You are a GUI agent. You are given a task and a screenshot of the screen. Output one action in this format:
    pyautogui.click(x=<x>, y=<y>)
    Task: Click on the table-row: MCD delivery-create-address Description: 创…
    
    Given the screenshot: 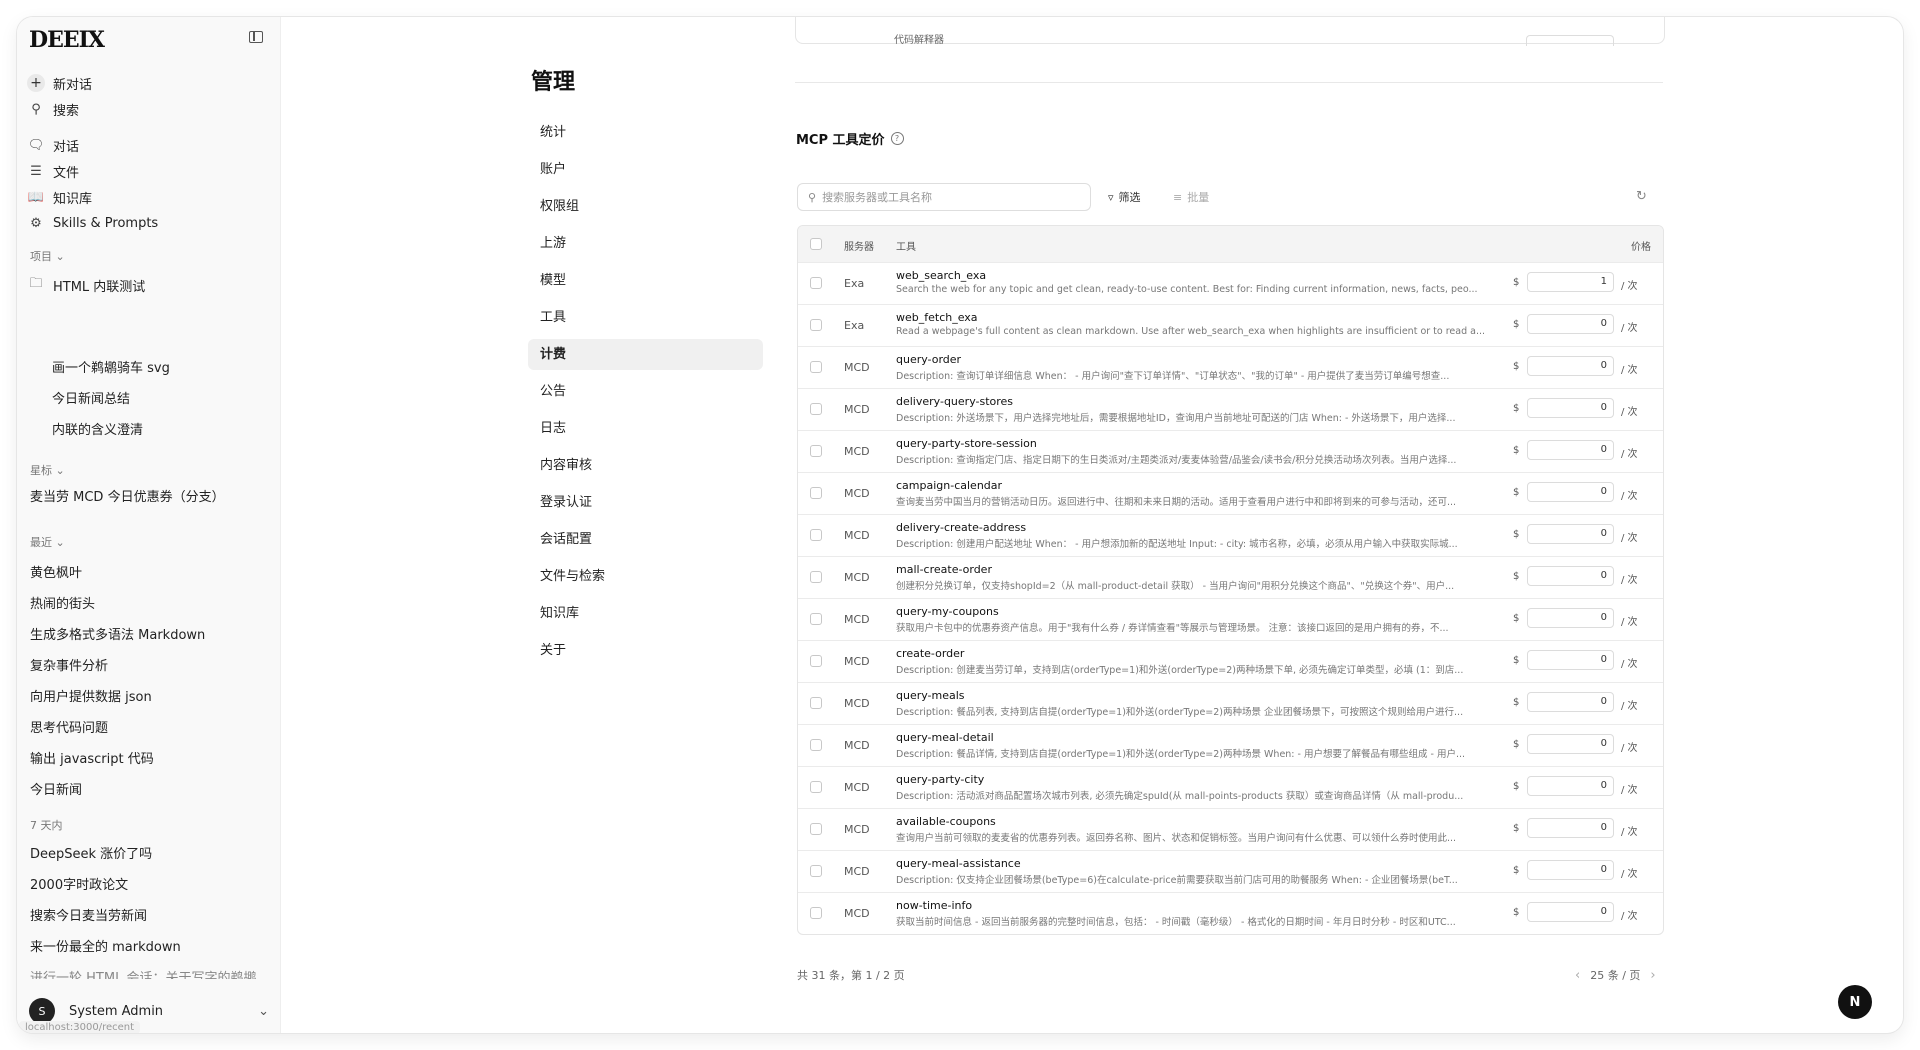 What is the action you would take?
    pyautogui.click(x=1230, y=535)
    